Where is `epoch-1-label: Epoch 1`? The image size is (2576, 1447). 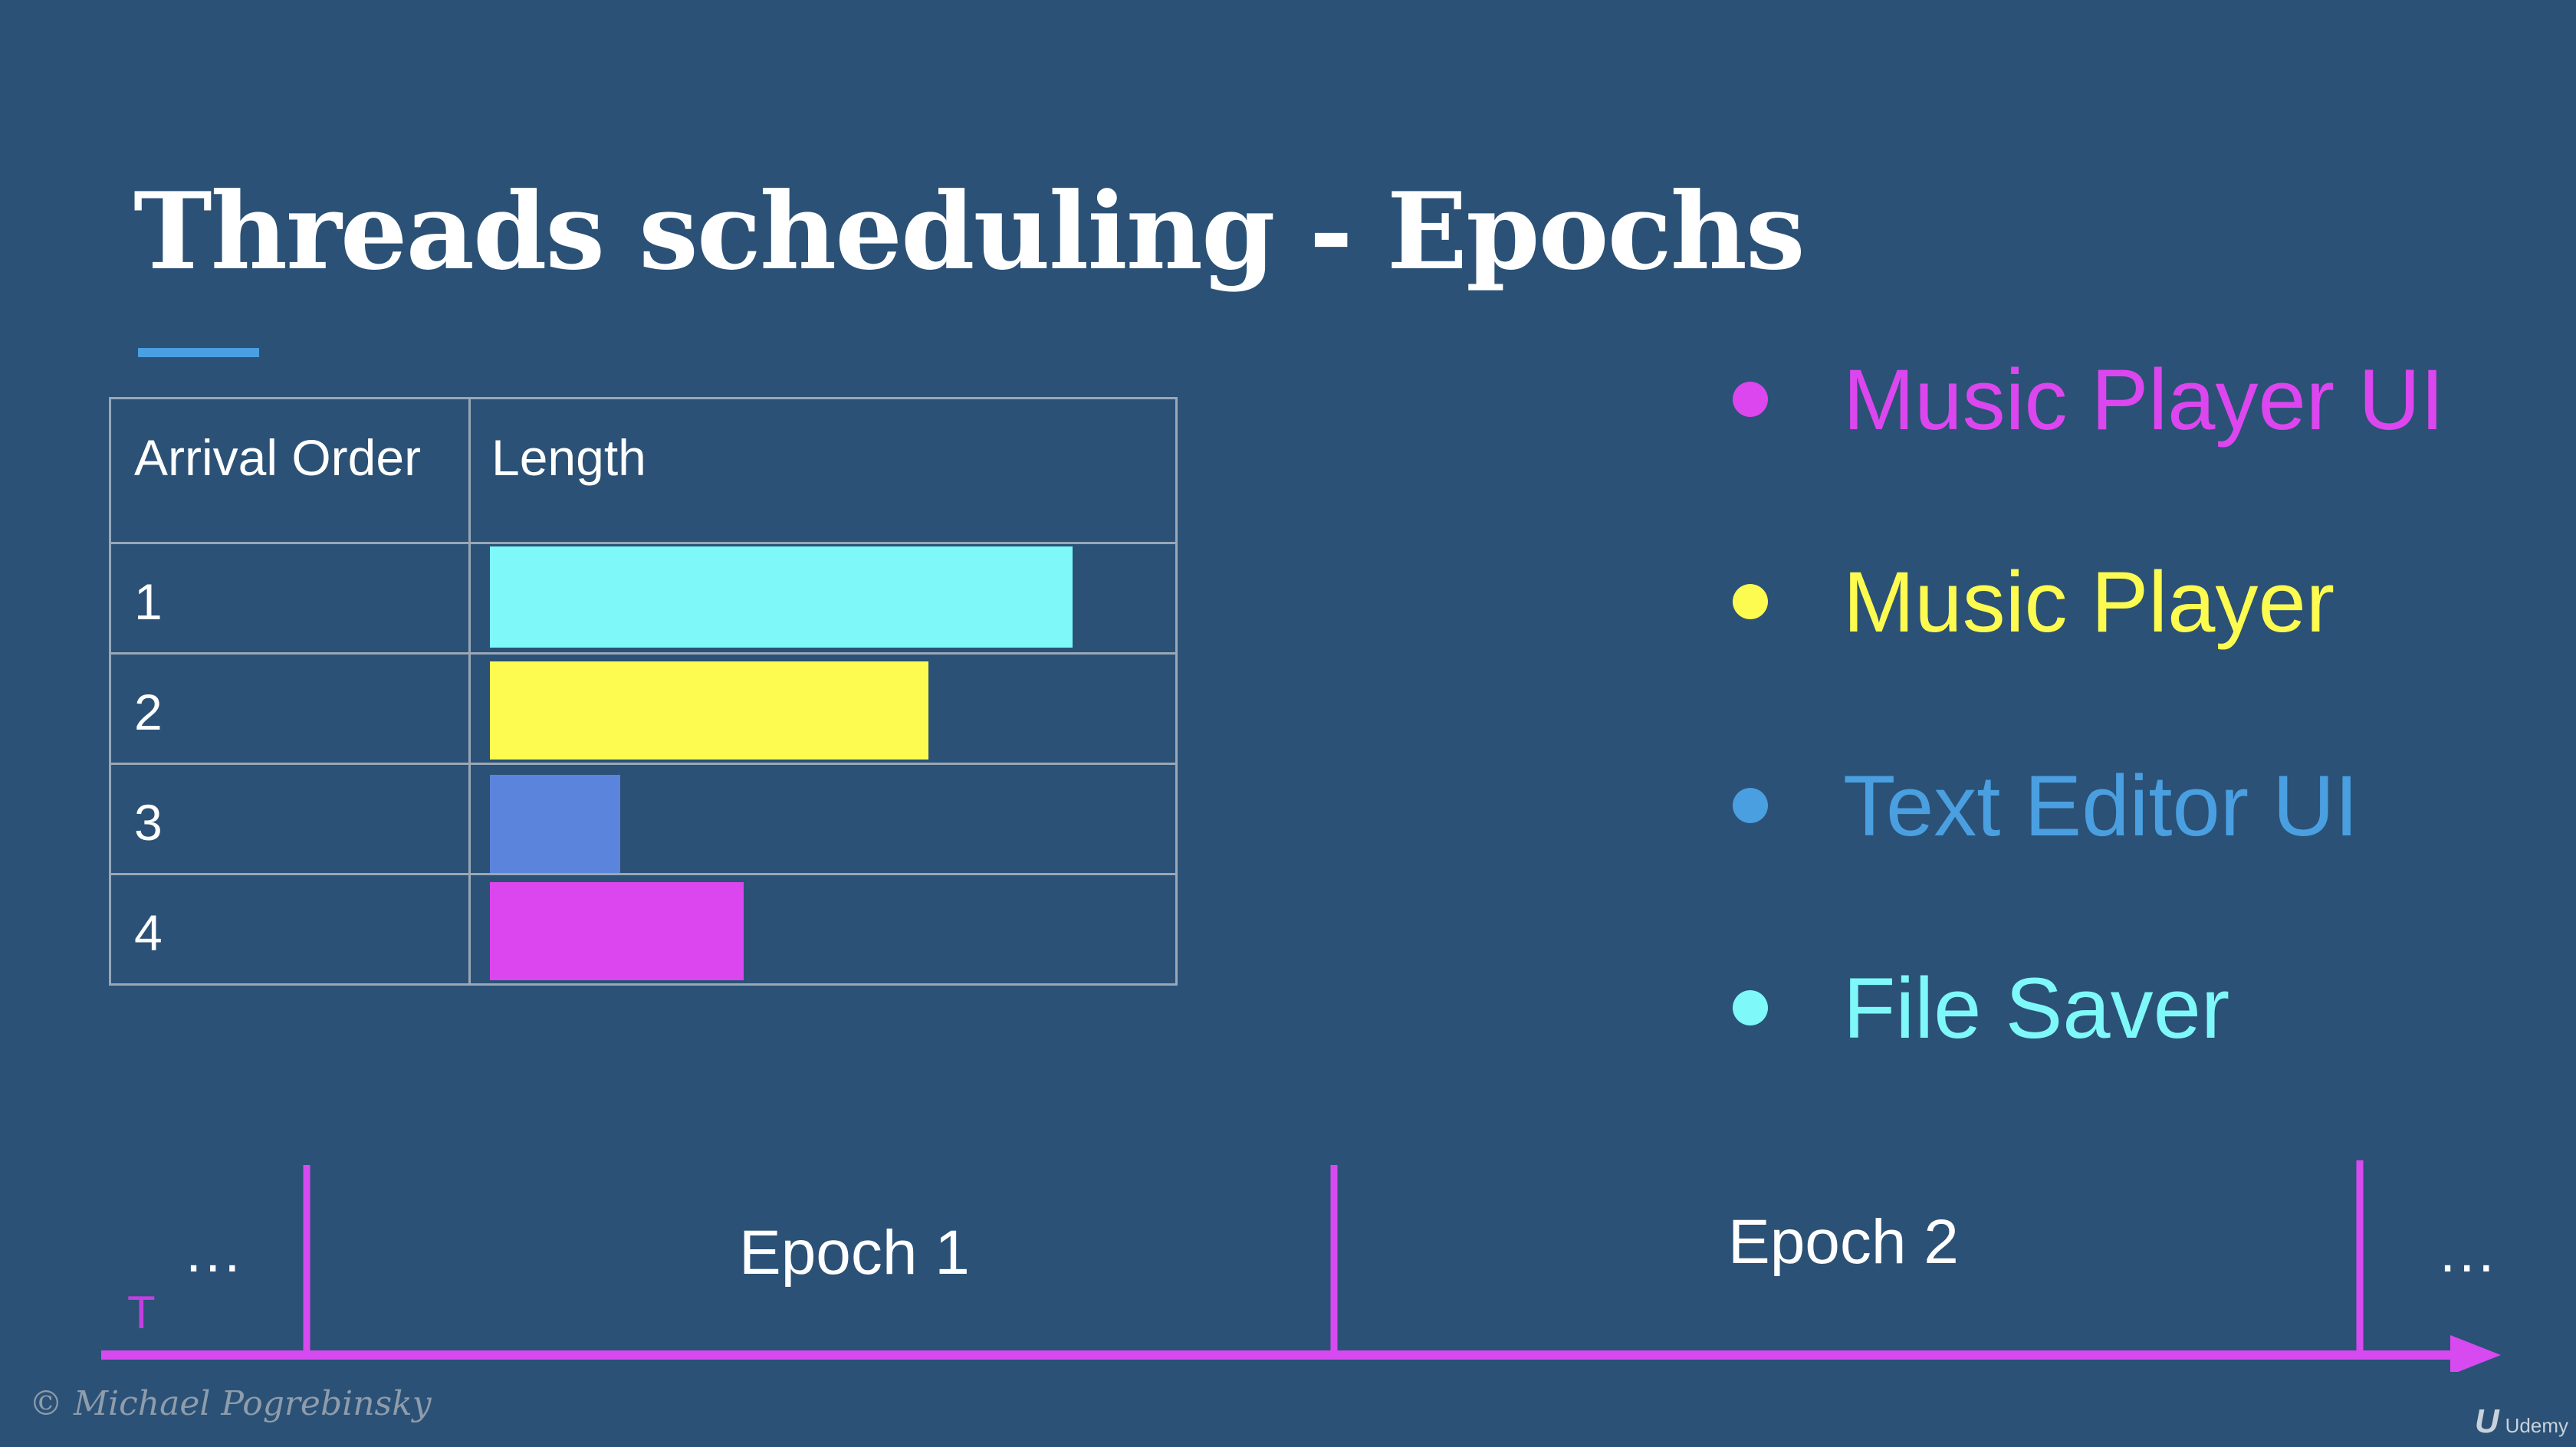
epoch-1-label: Epoch 1 is located at coordinates (854, 1253).